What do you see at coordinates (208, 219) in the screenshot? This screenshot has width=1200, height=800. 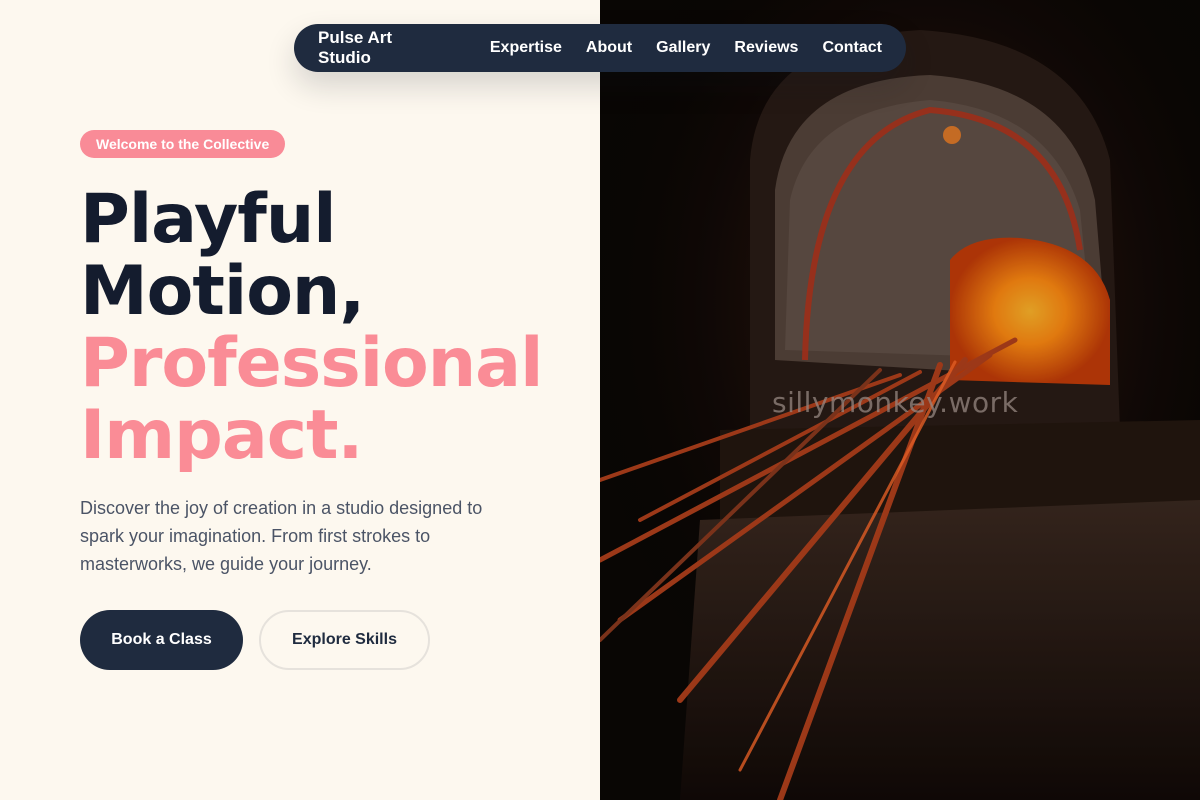 I see `headline-line-1: Playful` at bounding box center [208, 219].